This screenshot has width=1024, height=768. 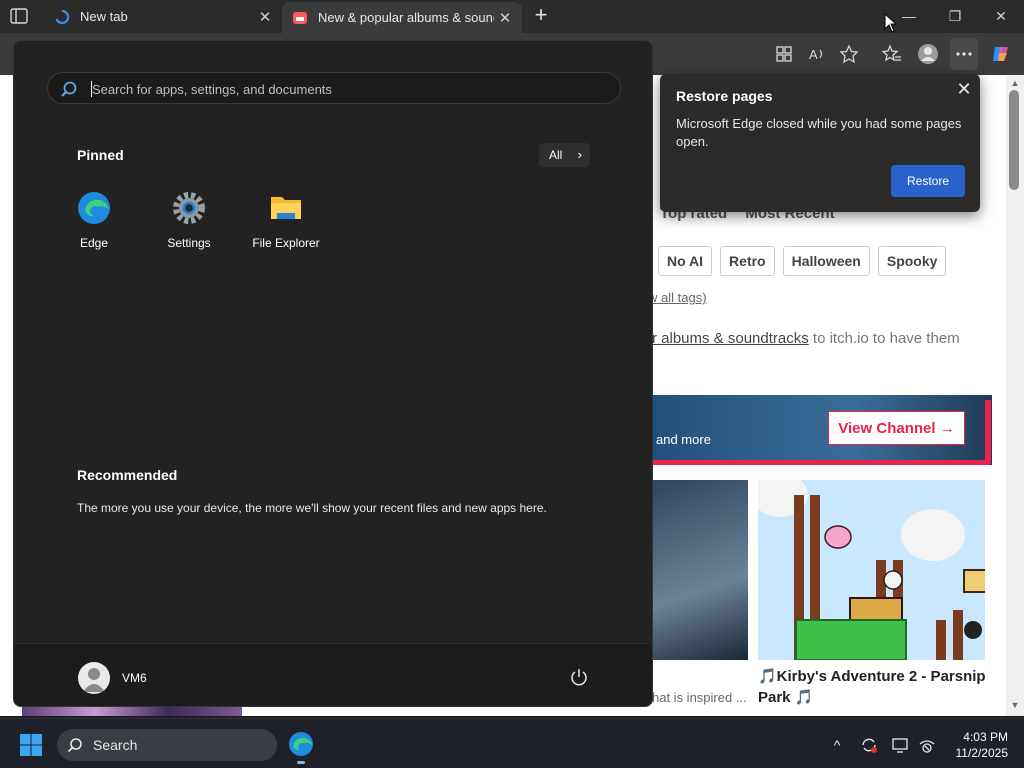 I want to click on svg-text: A, so click(x=813, y=54).